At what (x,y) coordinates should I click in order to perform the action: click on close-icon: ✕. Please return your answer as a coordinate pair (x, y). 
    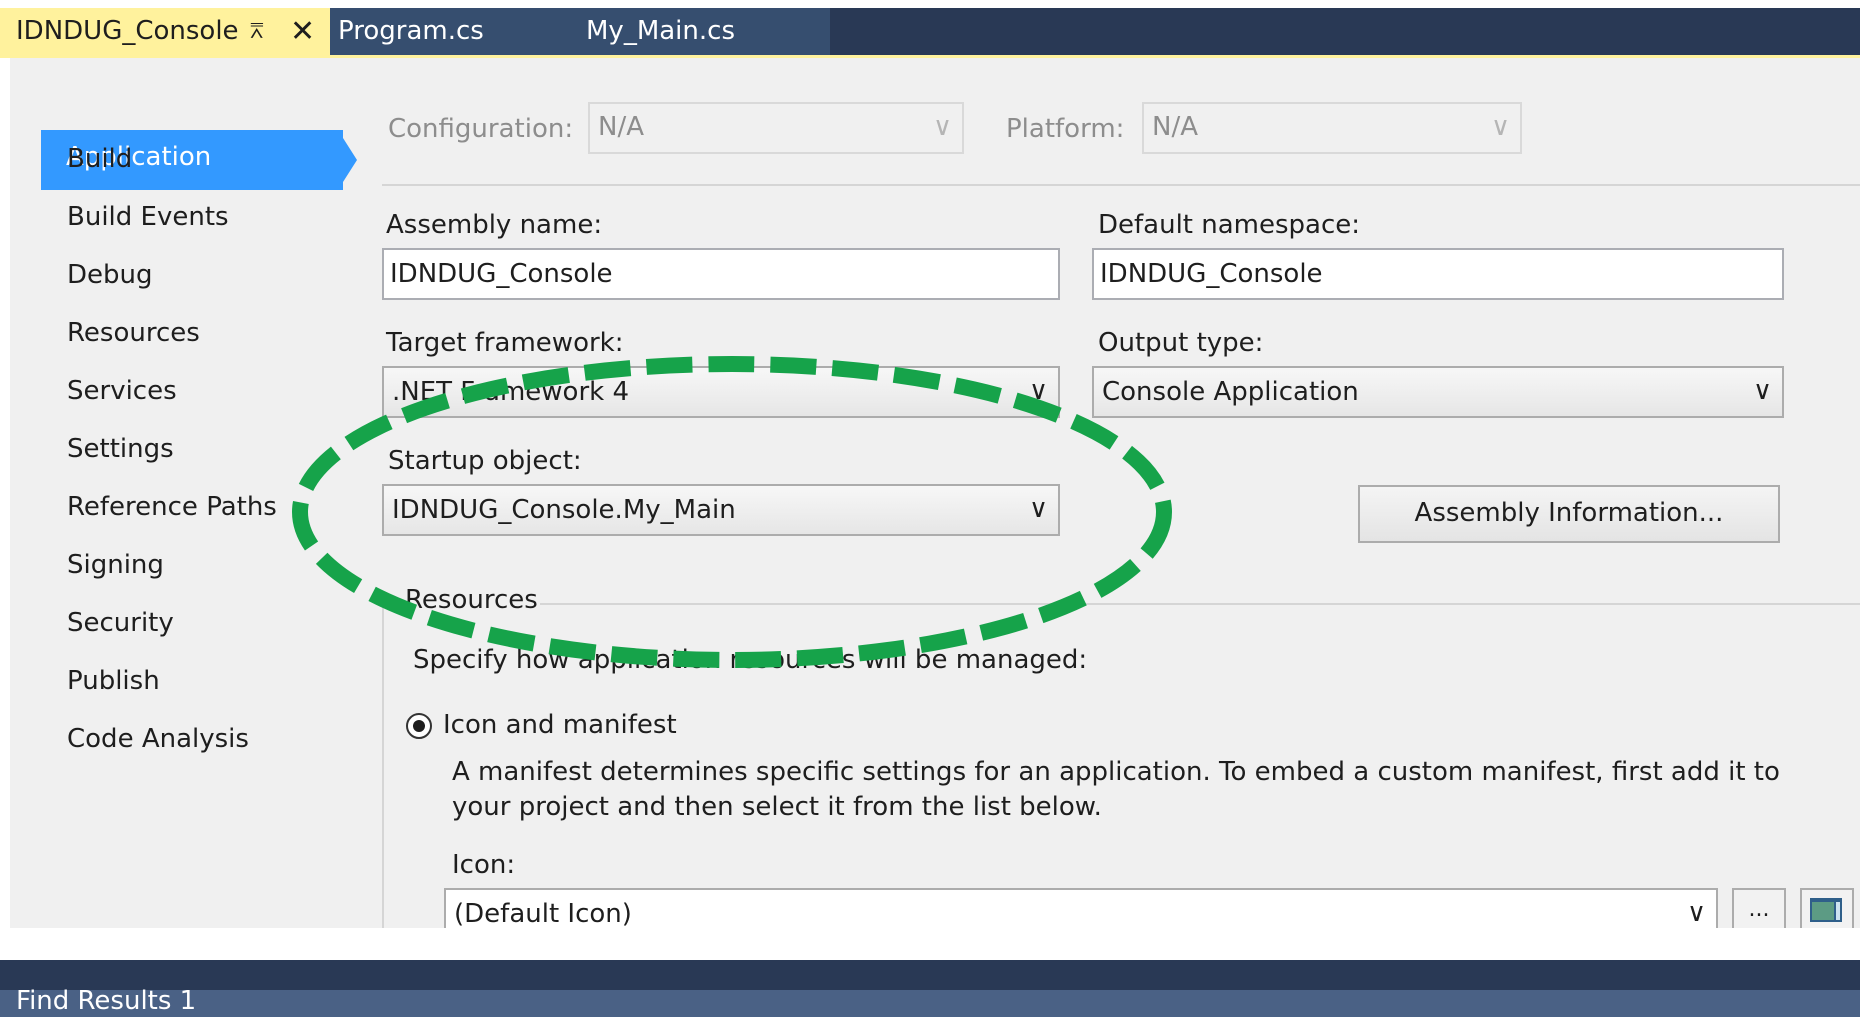
    Looking at the image, I should click on (302, 31).